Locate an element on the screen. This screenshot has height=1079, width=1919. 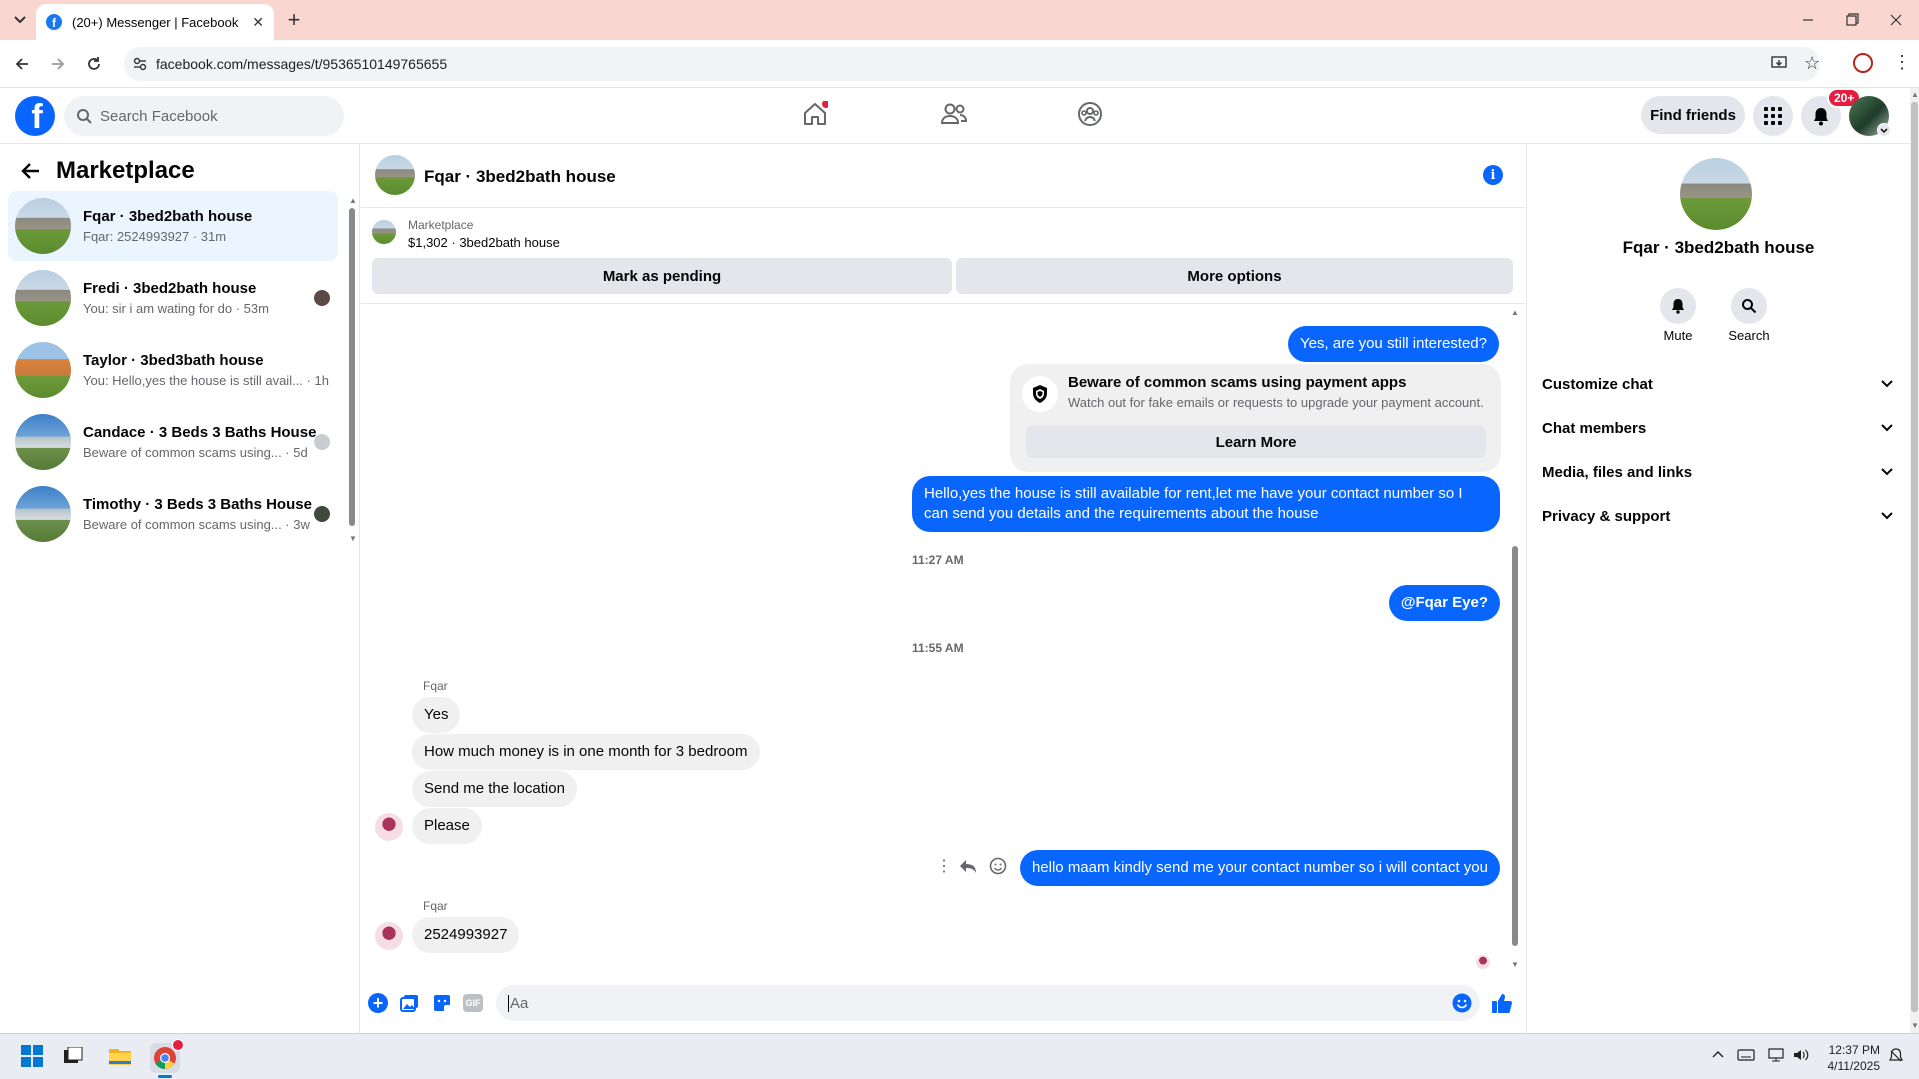
browser-tab: f (20+) Messenger | Facebook ✕ is located at coordinates (155, 22).